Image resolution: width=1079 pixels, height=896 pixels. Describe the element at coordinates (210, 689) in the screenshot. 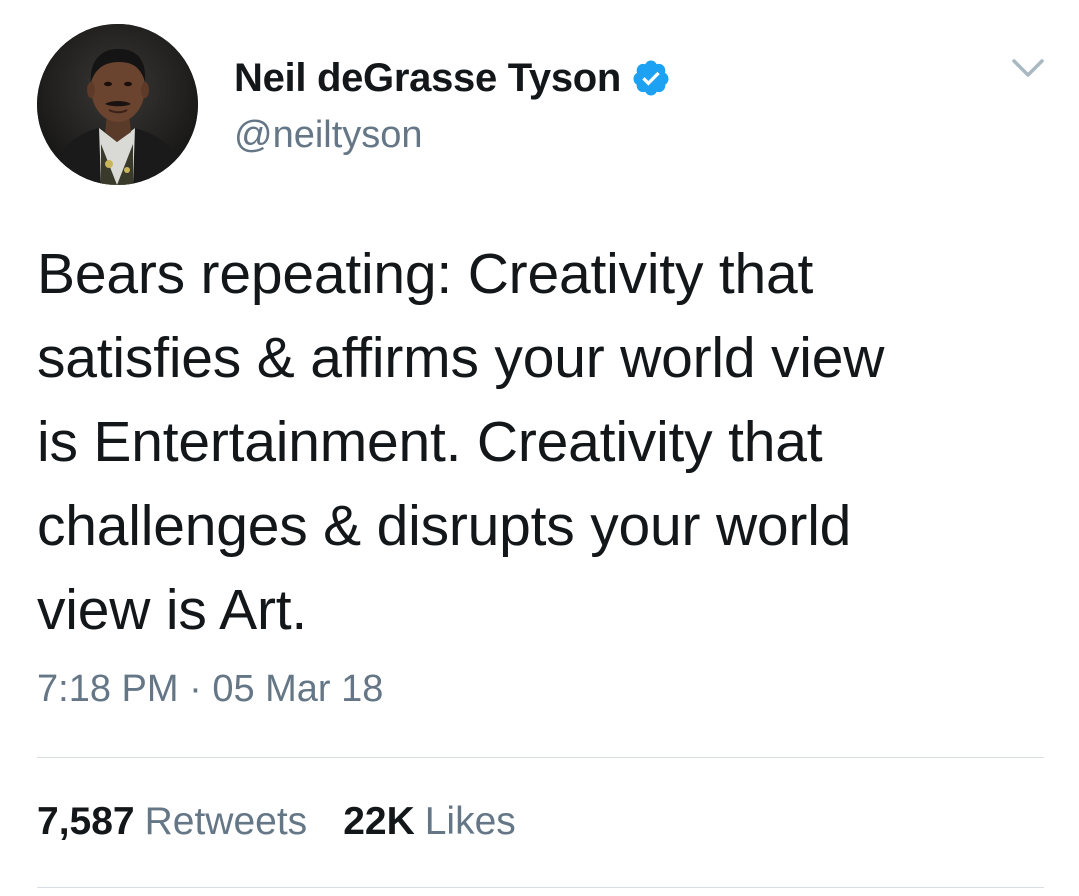

I see `tweet-timestamp: 7:18 PM · 05 Mar 18` at that location.